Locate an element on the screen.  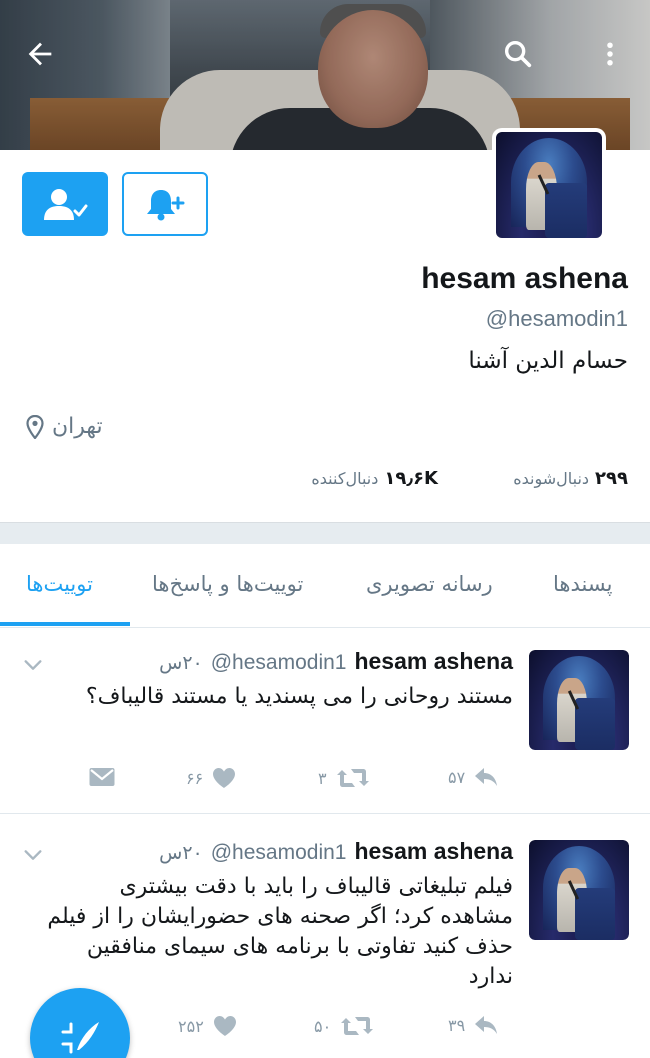
reply-button: ۳۹ is located at coordinates (473, 1025).